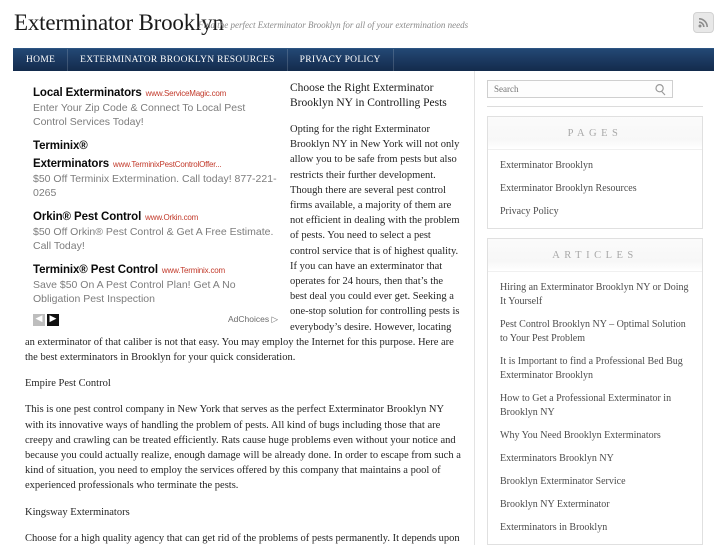  What do you see at coordinates (595, 436) in the screenshot?
I see `list-item: Why You Need Brooklyn Exterminators` at bounding box center [595, 436].